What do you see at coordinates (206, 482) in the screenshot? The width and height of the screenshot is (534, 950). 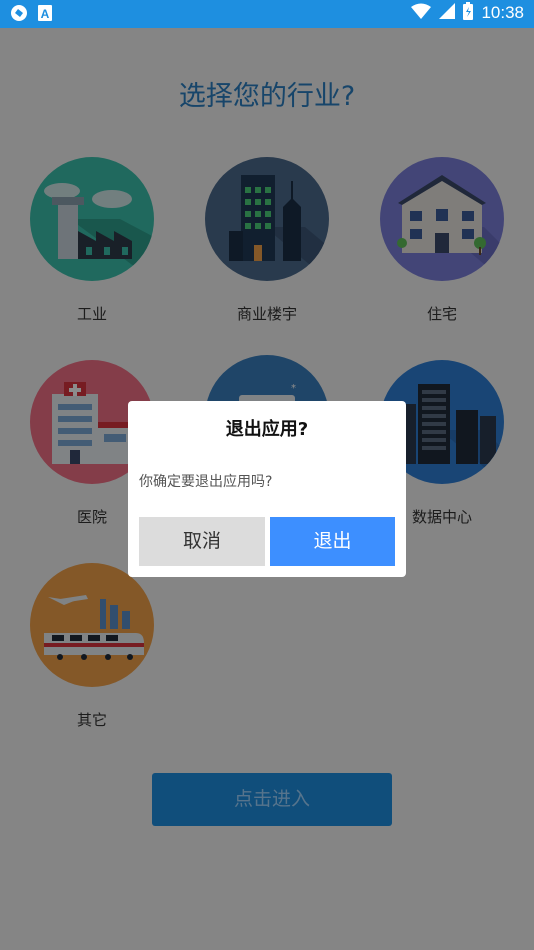 I see `dialog-message: 你确定要退出应用吗?` at bounding box center [206, 482].